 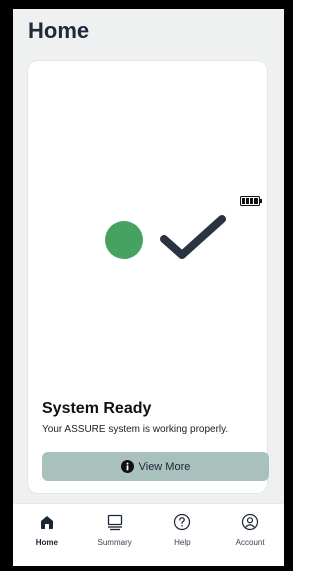 What do you see at coordinates (250, 522) in the screenshot?
I see `account-icon` at bounding box center [250, 522].